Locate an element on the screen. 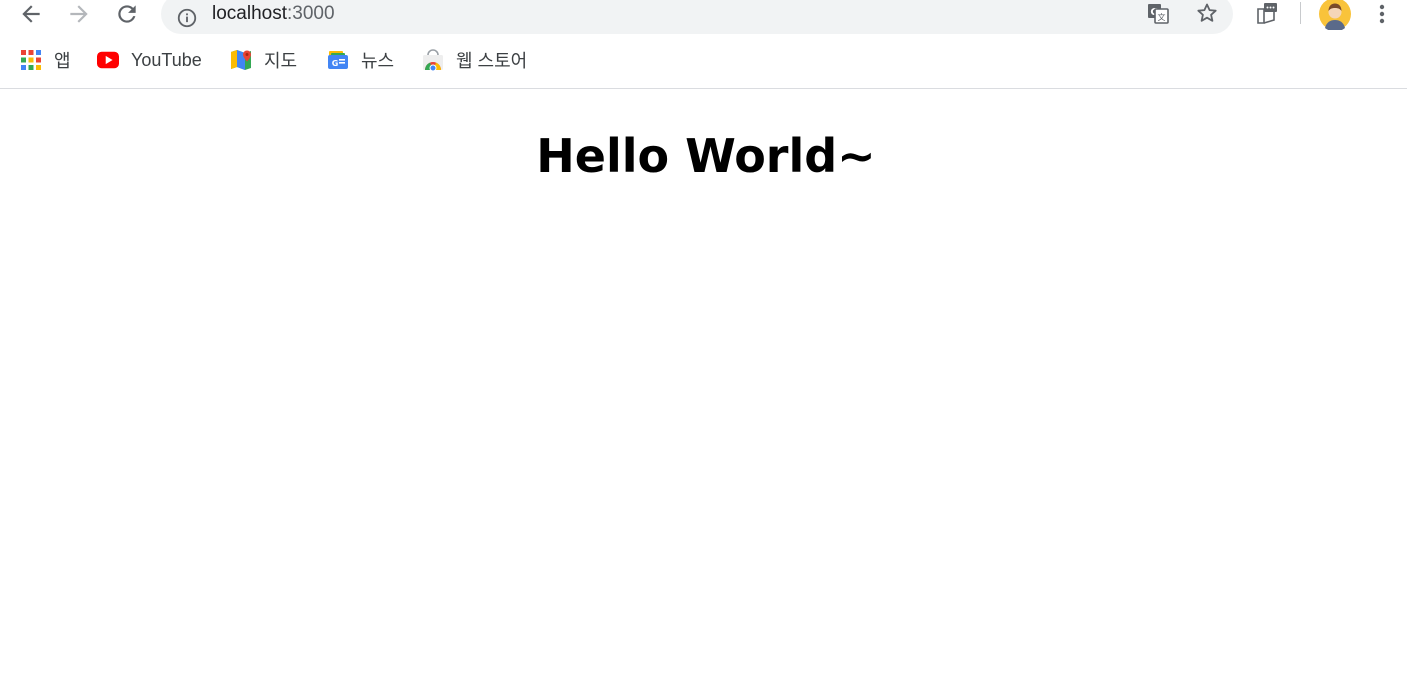 This screenshot has width=1407, height=695. forward-button is located at coordinates (79, 14).